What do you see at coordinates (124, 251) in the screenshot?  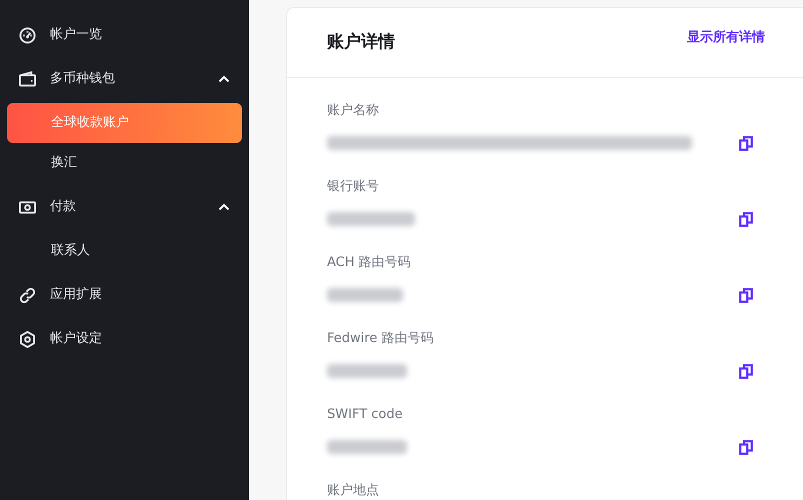 I see `sidebar-subitem: 联系人` at bounding box center [124, 251].